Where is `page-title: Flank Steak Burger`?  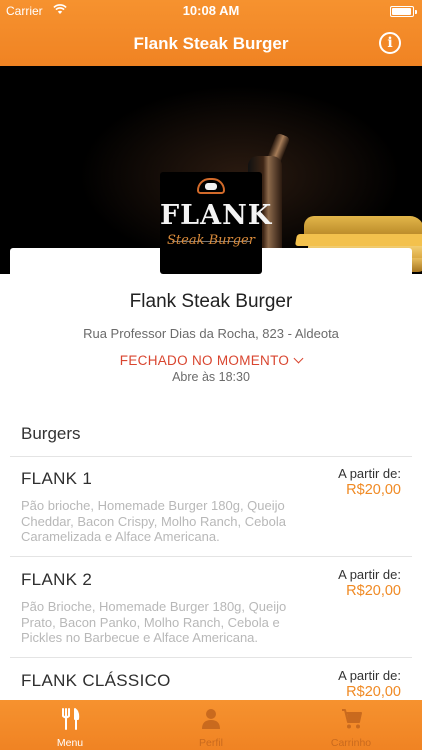
page-title: Flank Steak Burger is located at coordinates (211, 43).